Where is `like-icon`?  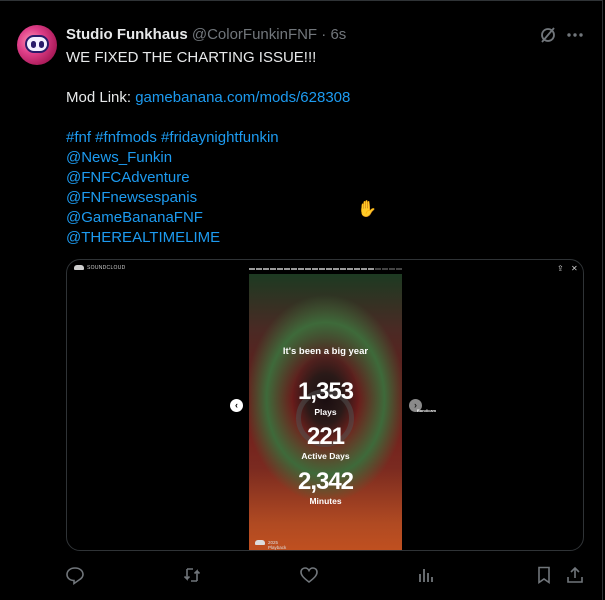
like-icon is located at coordinates (309, 575).